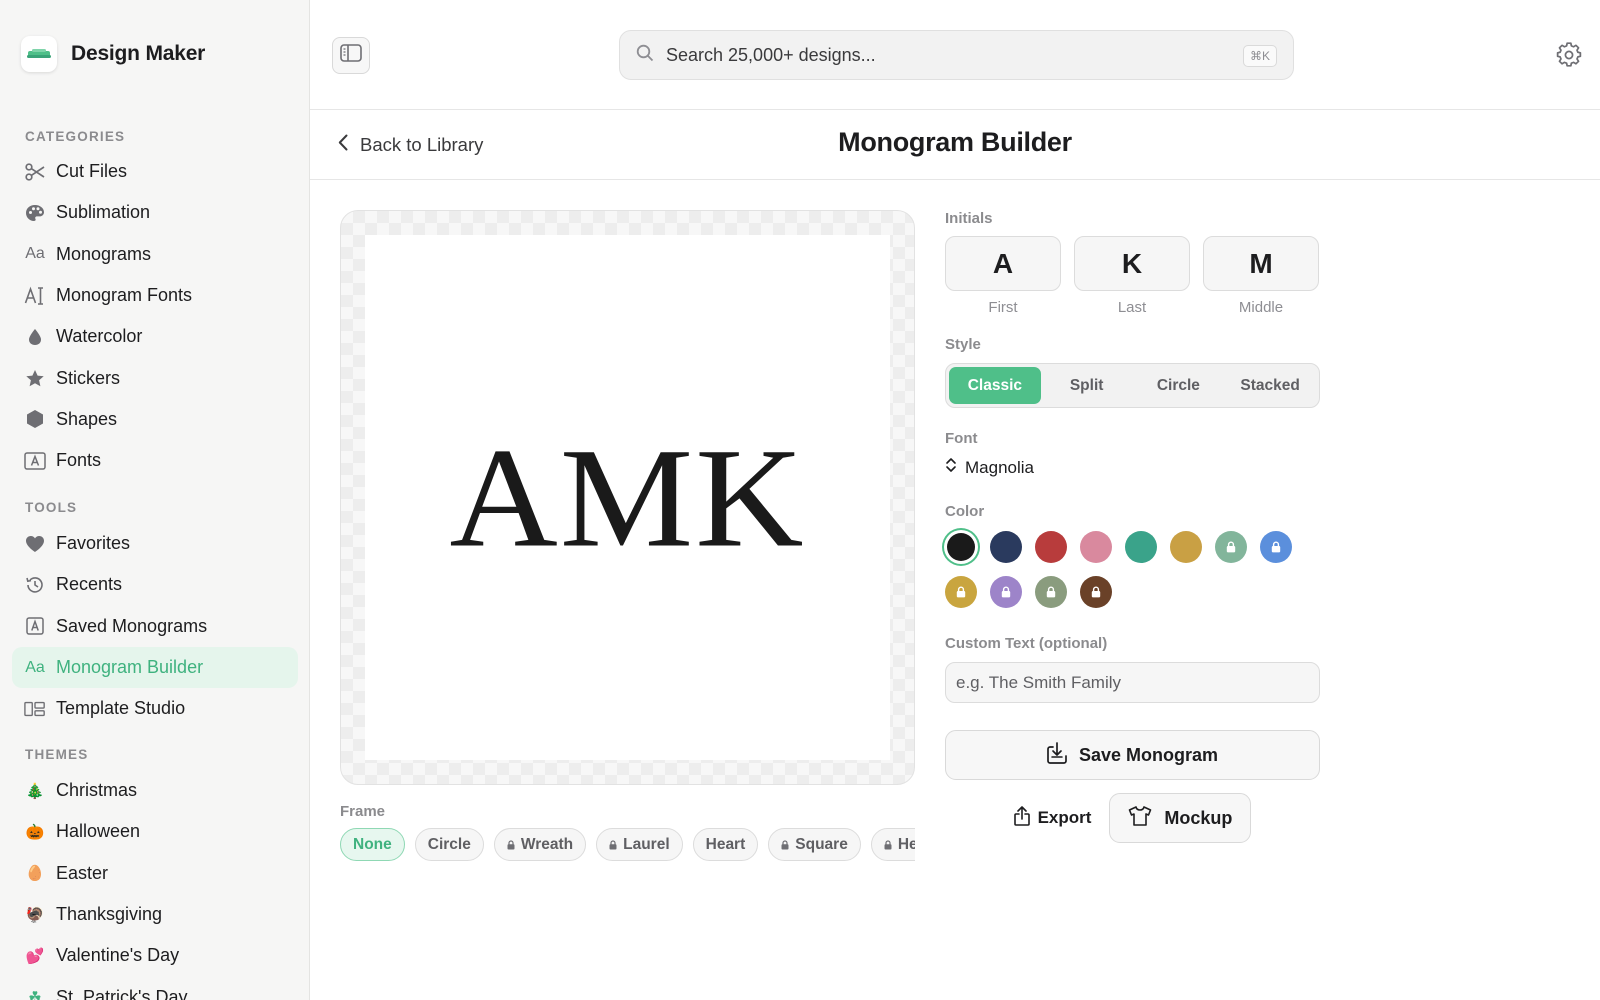 The image size is (1600, 1000). I want to click on frame-option-circle: Circle, so click(449, 844).